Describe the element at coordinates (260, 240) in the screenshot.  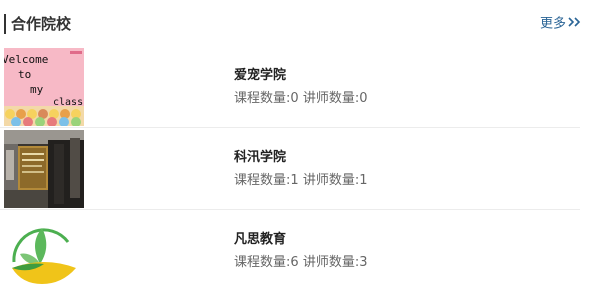
I see `school-name: 凡思教育` at that location.